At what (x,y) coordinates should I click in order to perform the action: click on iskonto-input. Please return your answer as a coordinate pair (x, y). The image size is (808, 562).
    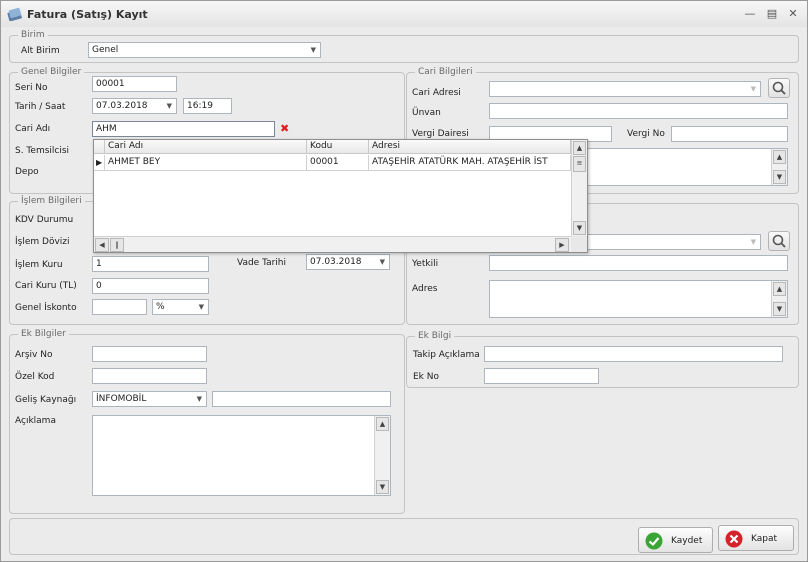
    Looking at the image, I should click on (119, 307).